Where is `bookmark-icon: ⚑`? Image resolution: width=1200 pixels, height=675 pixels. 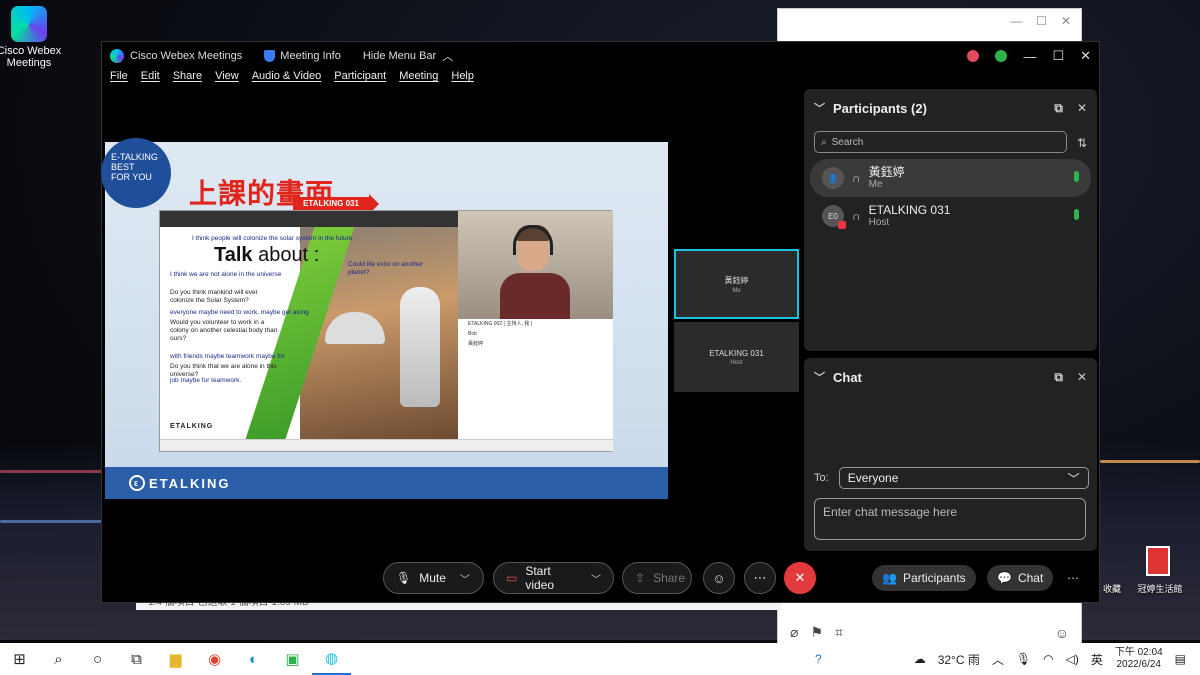 bookmark-icon: ⚑ is located at coordinates (816, 632).